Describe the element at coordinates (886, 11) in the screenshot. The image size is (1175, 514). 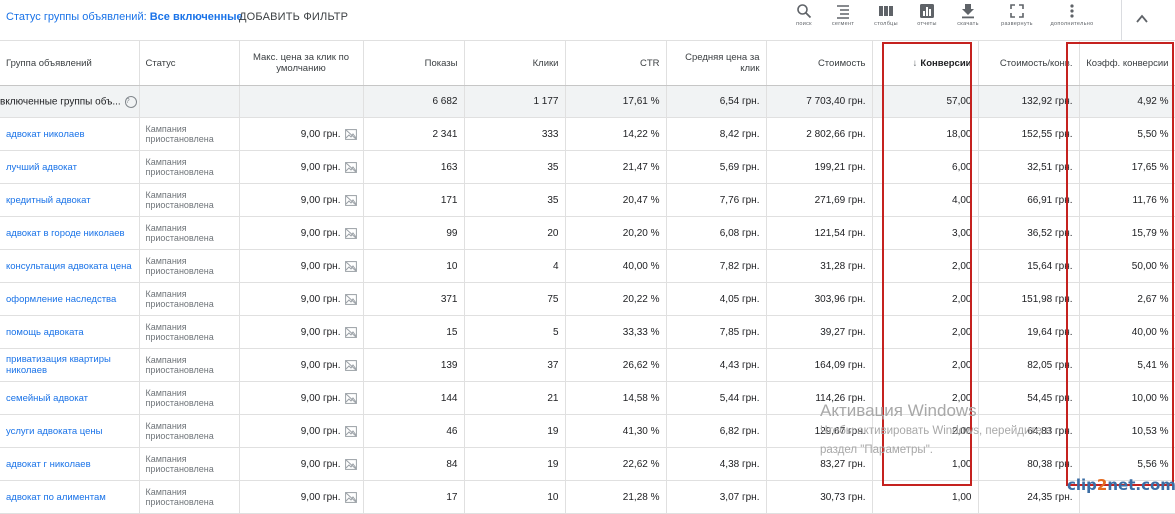
I see `columns-icon` at that location.